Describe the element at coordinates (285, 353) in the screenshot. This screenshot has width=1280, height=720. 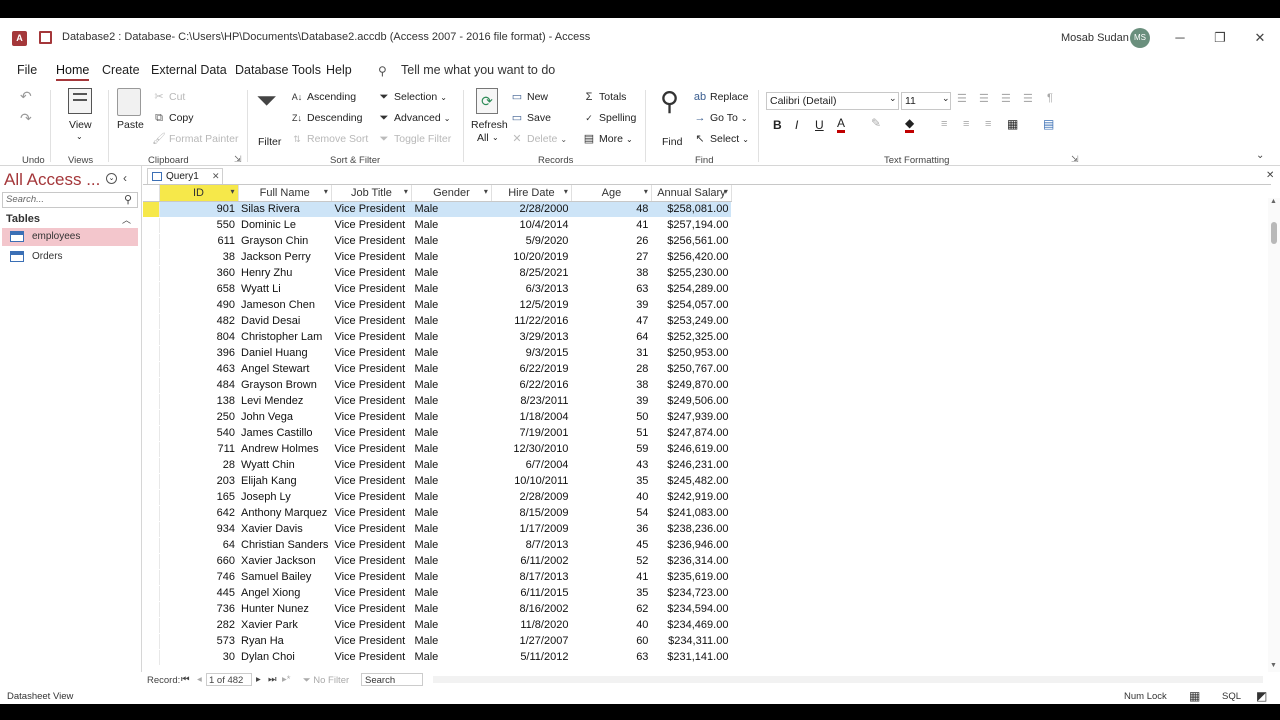
I see `cell-full-name: Daniel Huang` at that location.